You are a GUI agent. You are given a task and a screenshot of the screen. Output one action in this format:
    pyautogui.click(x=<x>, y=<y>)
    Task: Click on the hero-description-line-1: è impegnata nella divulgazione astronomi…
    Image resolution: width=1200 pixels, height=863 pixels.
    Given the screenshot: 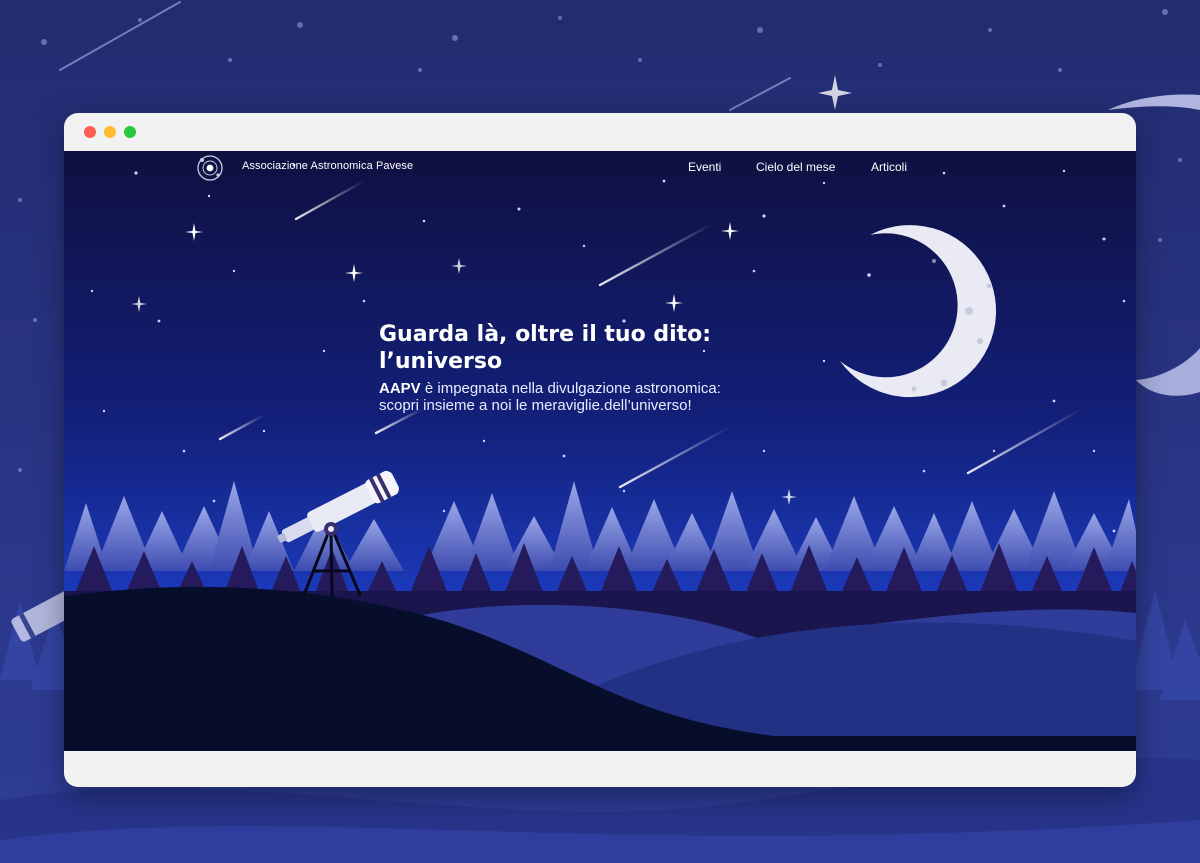 What is the action you would take?
    pyautogui.click(x=570, y=388)
    